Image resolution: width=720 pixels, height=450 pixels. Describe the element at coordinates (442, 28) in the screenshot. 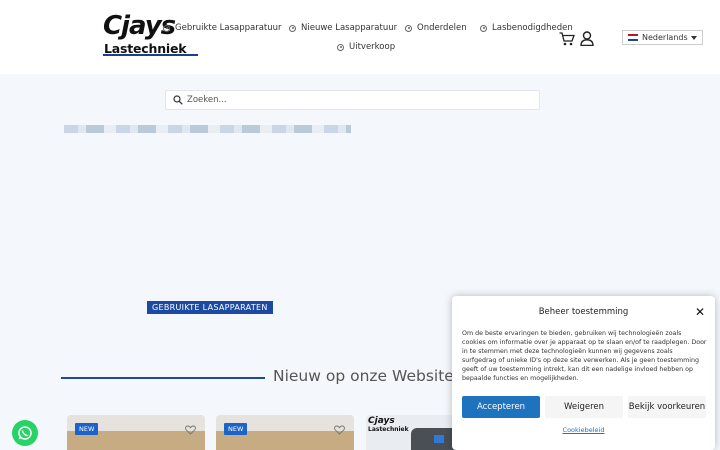

I see `nav-label: Onderdelen` at that location.